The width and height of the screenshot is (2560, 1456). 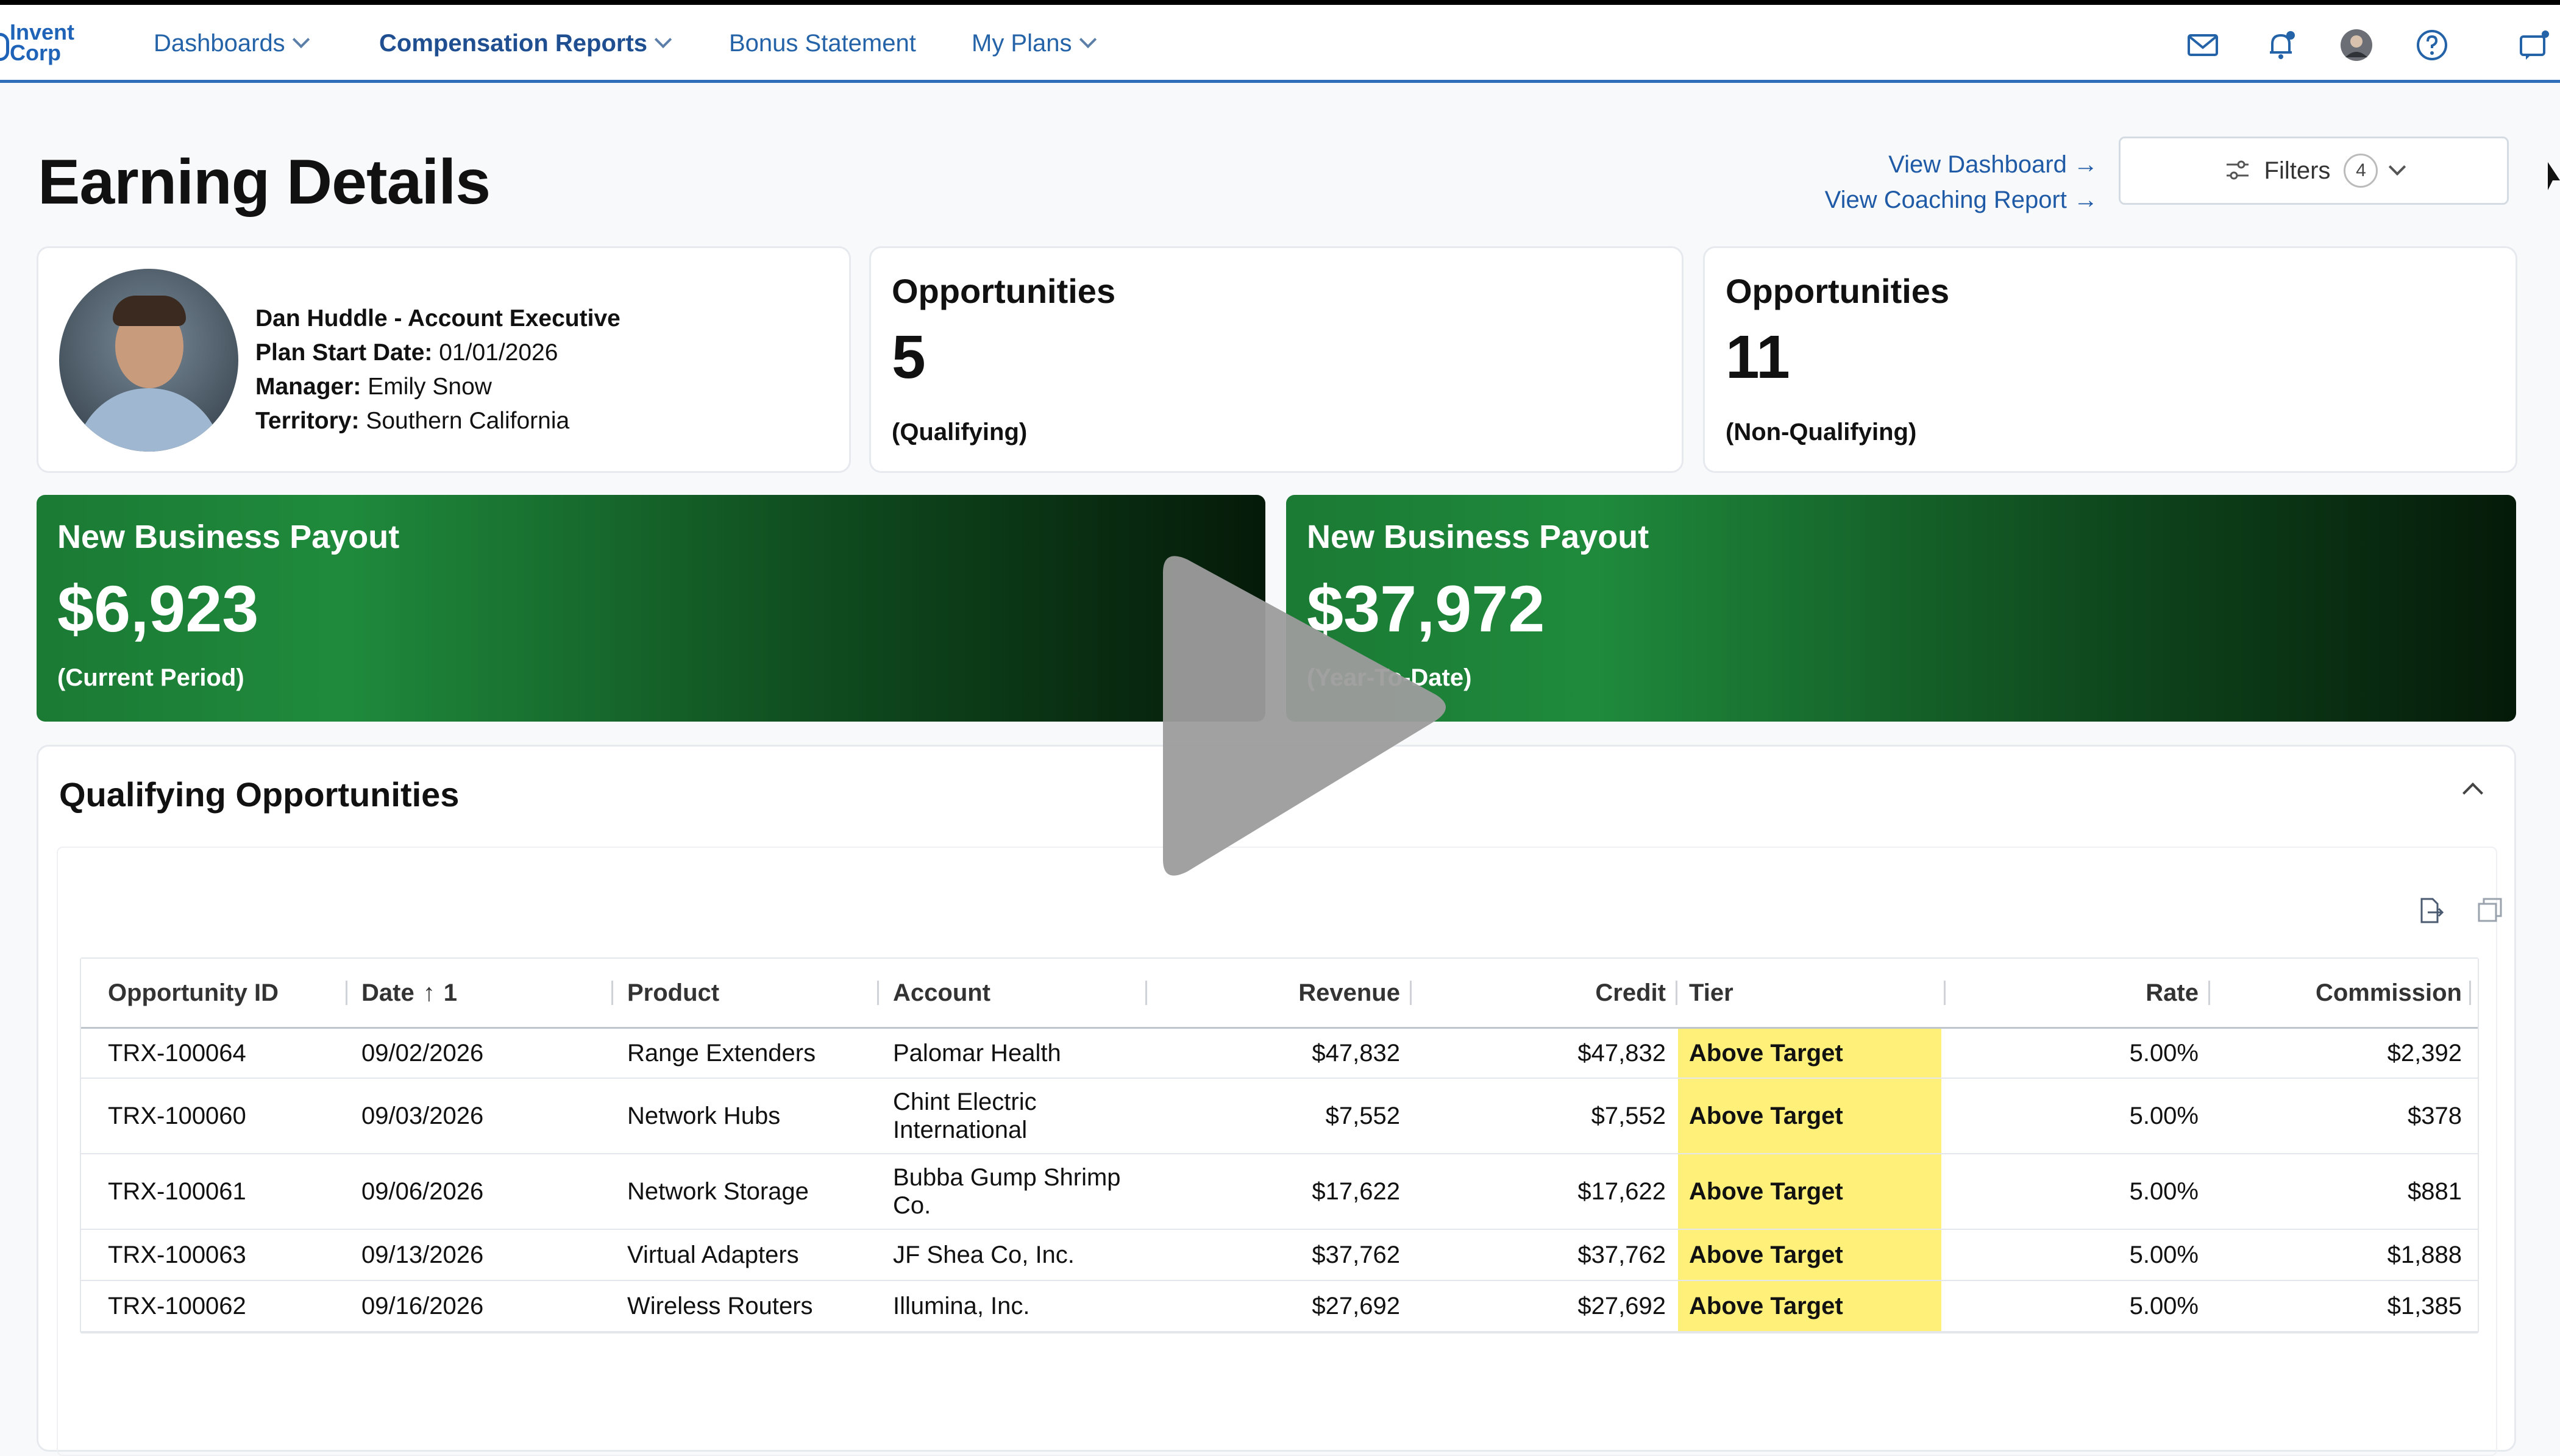 What do you see at coordinates (177, 1053) in the screenshot?
I see `cell-opportunity-id: TRX-100064` at bounding box center [177, 1053].